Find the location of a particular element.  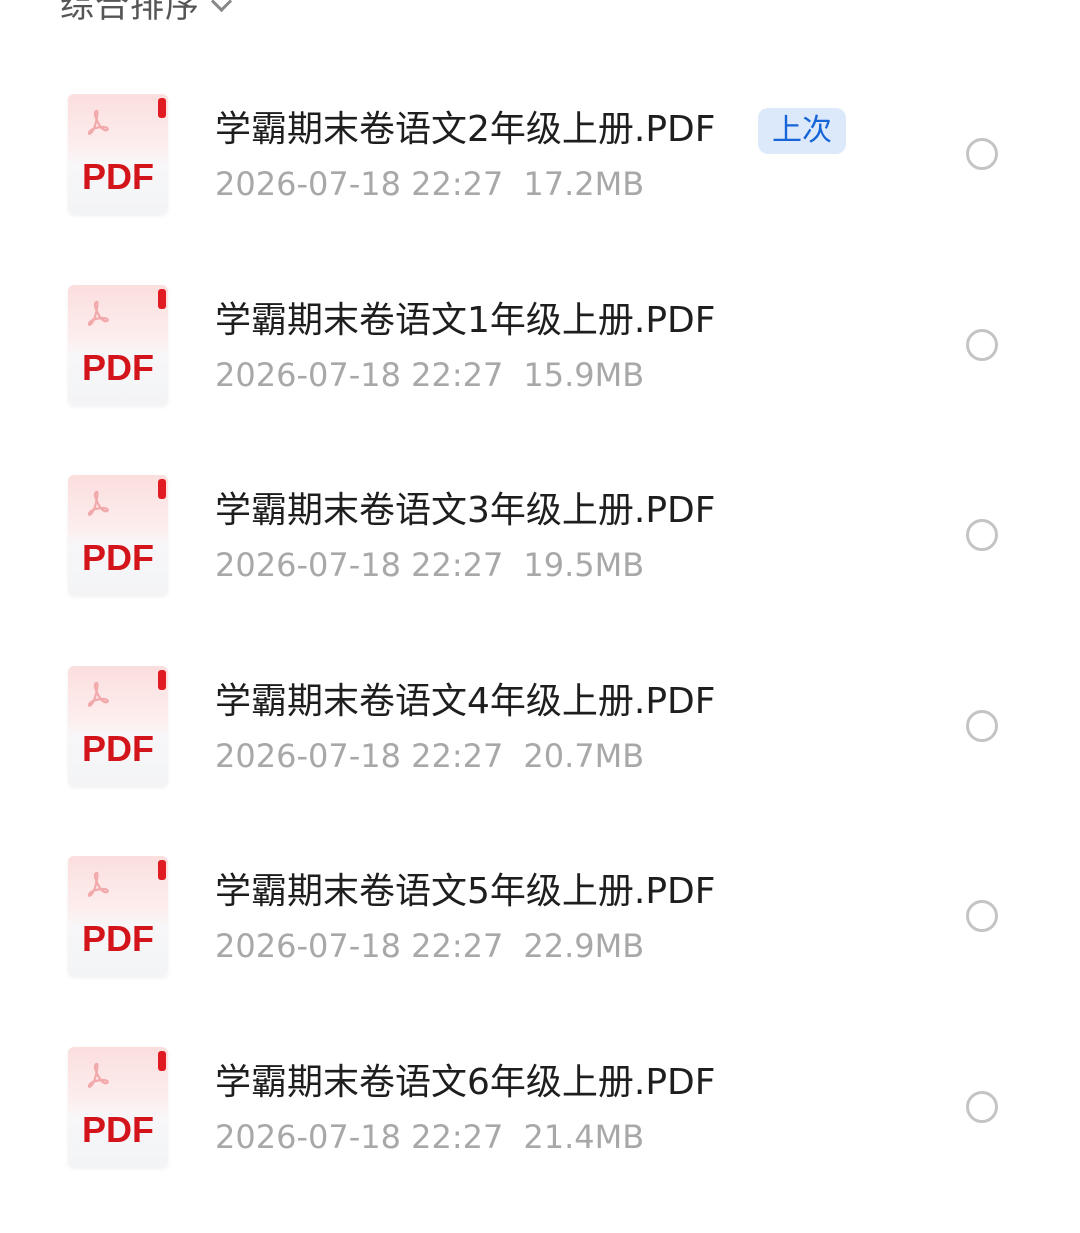

file-name: 学霸期末卷语文2年级上册.PDF is located at coordinates (465, 129).